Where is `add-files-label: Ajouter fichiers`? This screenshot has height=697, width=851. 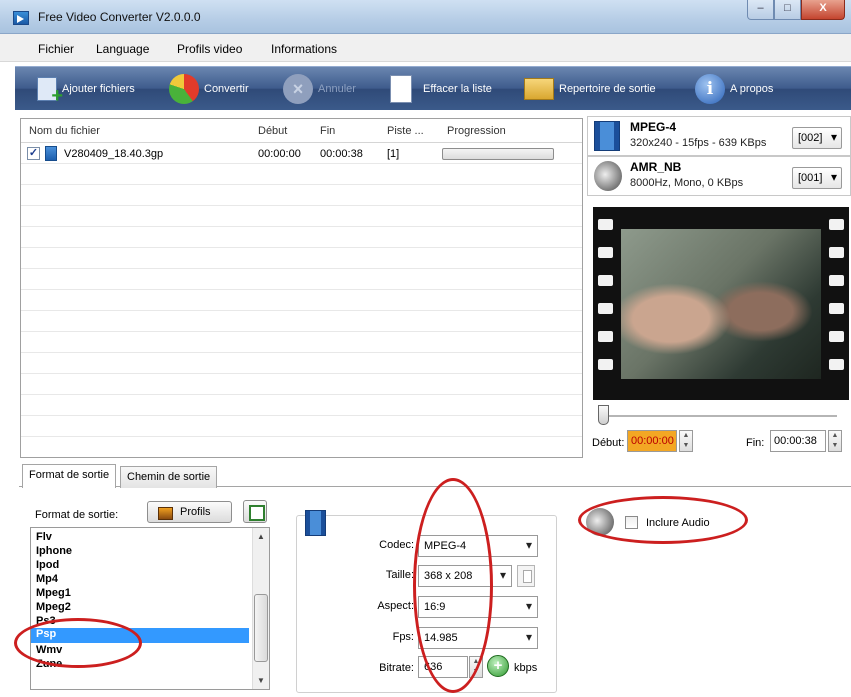 add-files-label: Ajouter fichiers is located at coordinates (98, 89).